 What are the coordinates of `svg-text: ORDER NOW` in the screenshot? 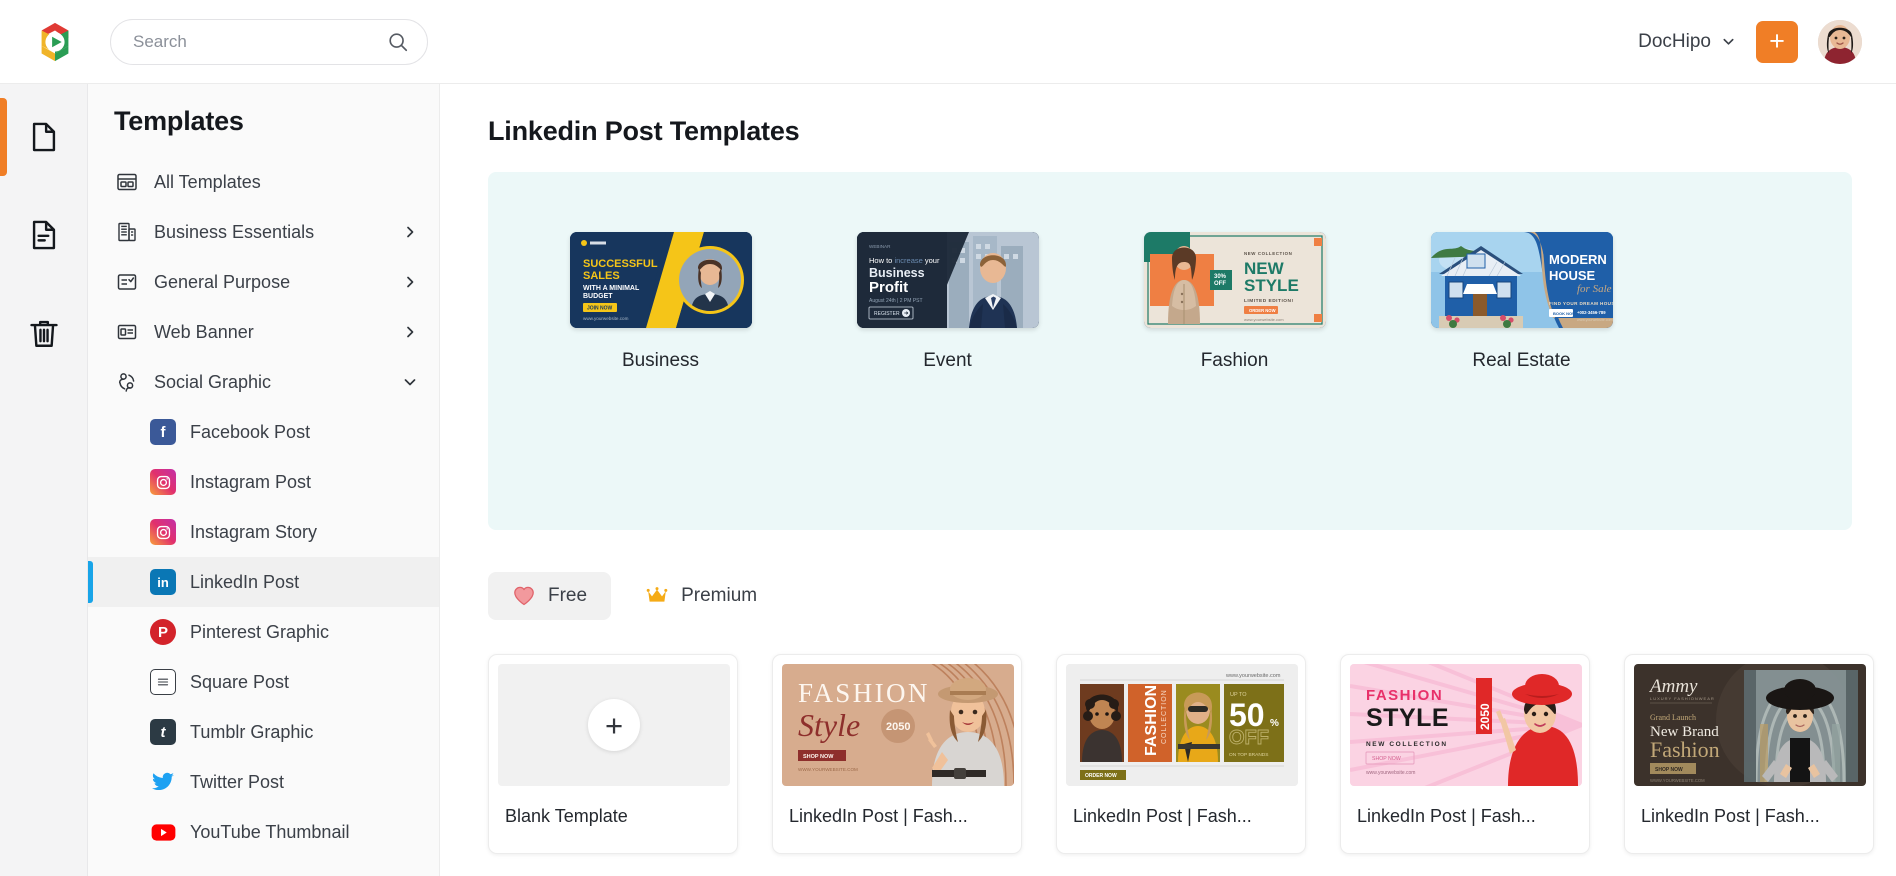 It's located at (1101, 776).